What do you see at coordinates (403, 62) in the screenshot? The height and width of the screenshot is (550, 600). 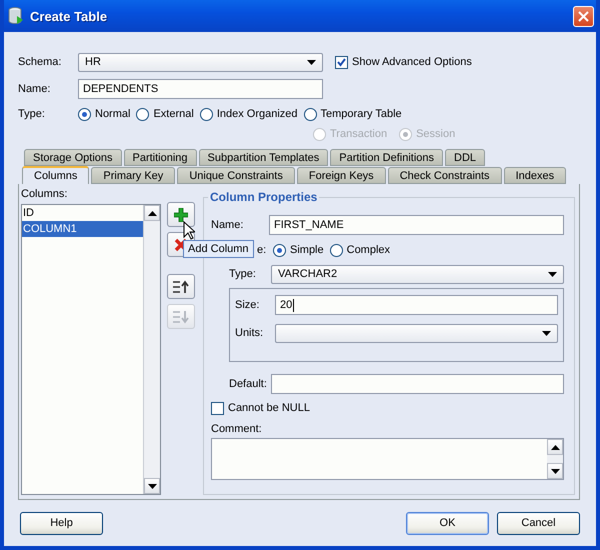 I see `show-advanced-checkbox: Show Advanced Options` at bounding box center [403, 62].